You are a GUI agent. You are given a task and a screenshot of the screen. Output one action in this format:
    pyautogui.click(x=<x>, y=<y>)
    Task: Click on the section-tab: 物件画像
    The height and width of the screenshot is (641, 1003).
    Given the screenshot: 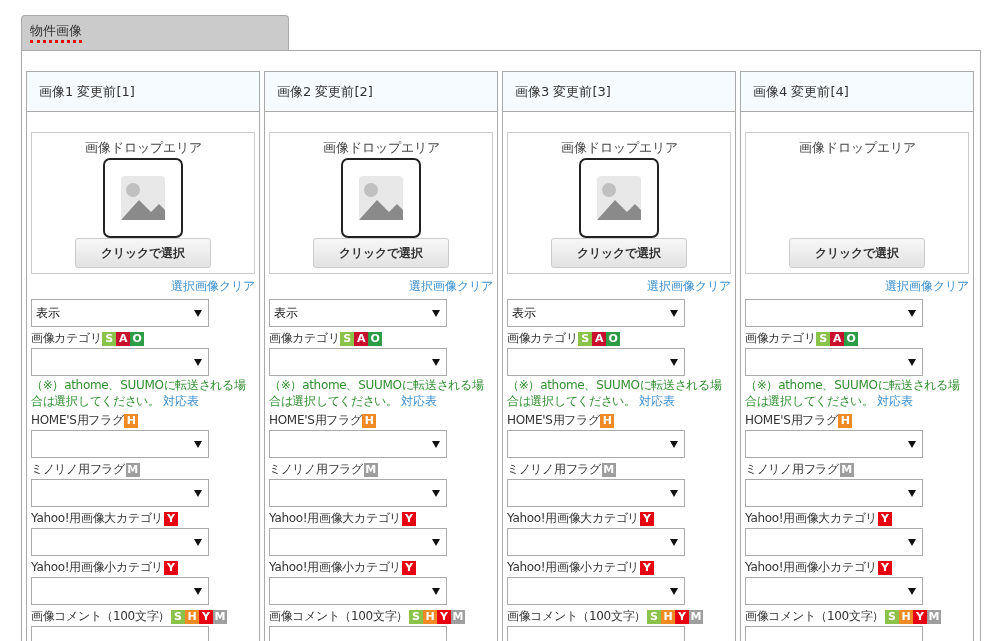 What is the action you would take?
    pyautogui.click(x=155, y=32)
    